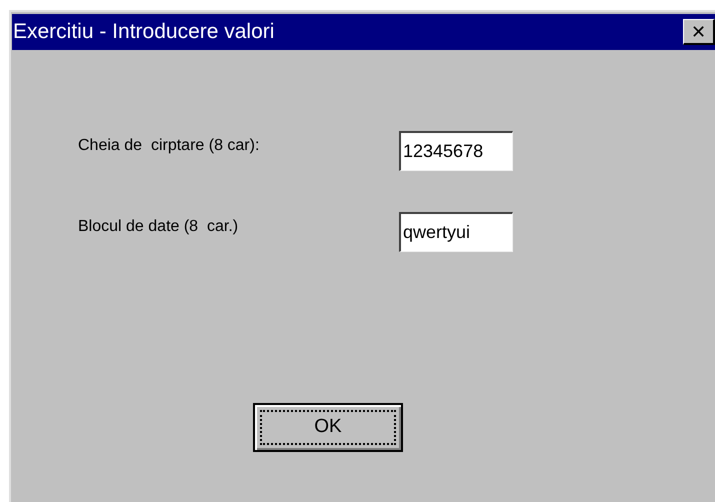 This screenshot has height=502, width=715. What do you see at coordinates (143, 32) in the screenshot?
I see `window-title: Exercitiu - Introducere valori` at bounding box center [143, 32].